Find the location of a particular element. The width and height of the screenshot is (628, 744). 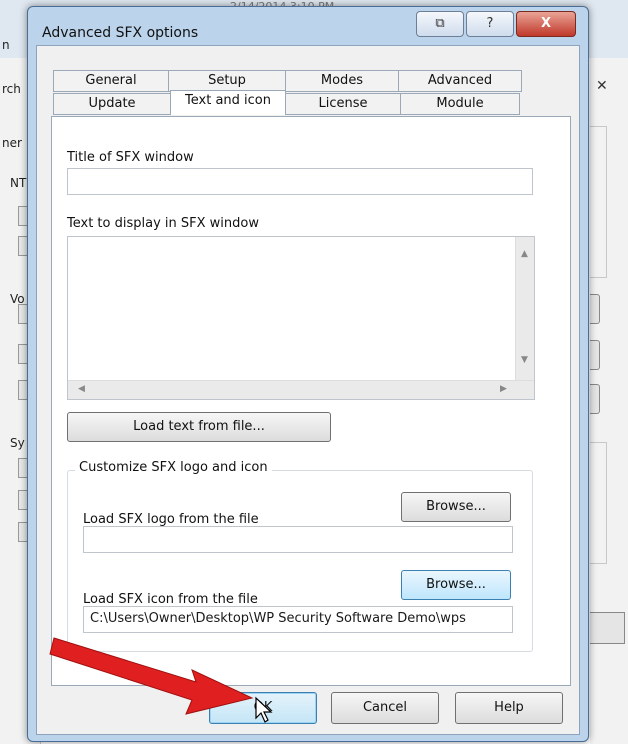

text-label: Text to display in SFX window is located at coordinates (163, 223).